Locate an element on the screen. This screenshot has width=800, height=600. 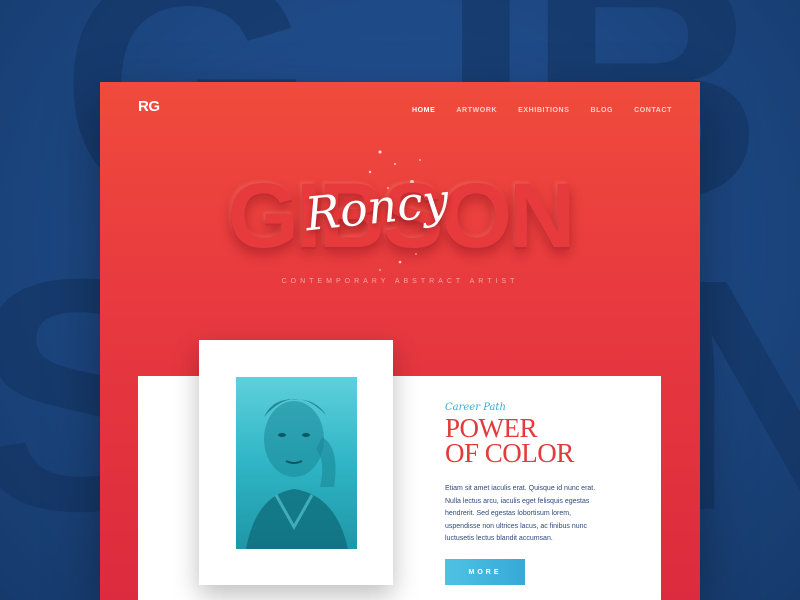
section-eyebrow: Career Path is located at coordinates (475, 407).